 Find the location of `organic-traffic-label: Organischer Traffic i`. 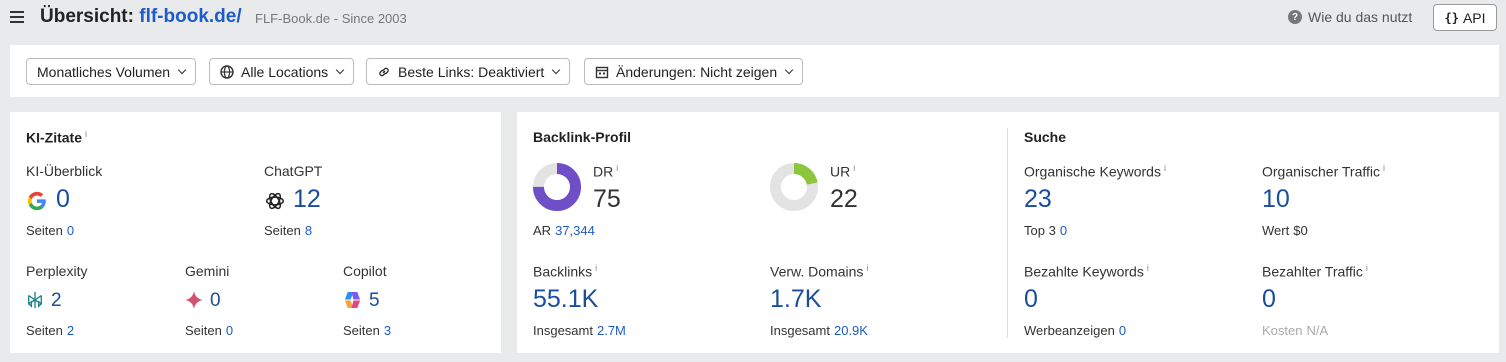

organic-traffic-label: Organischer Traffic i is located at coordinates (1323, 171).